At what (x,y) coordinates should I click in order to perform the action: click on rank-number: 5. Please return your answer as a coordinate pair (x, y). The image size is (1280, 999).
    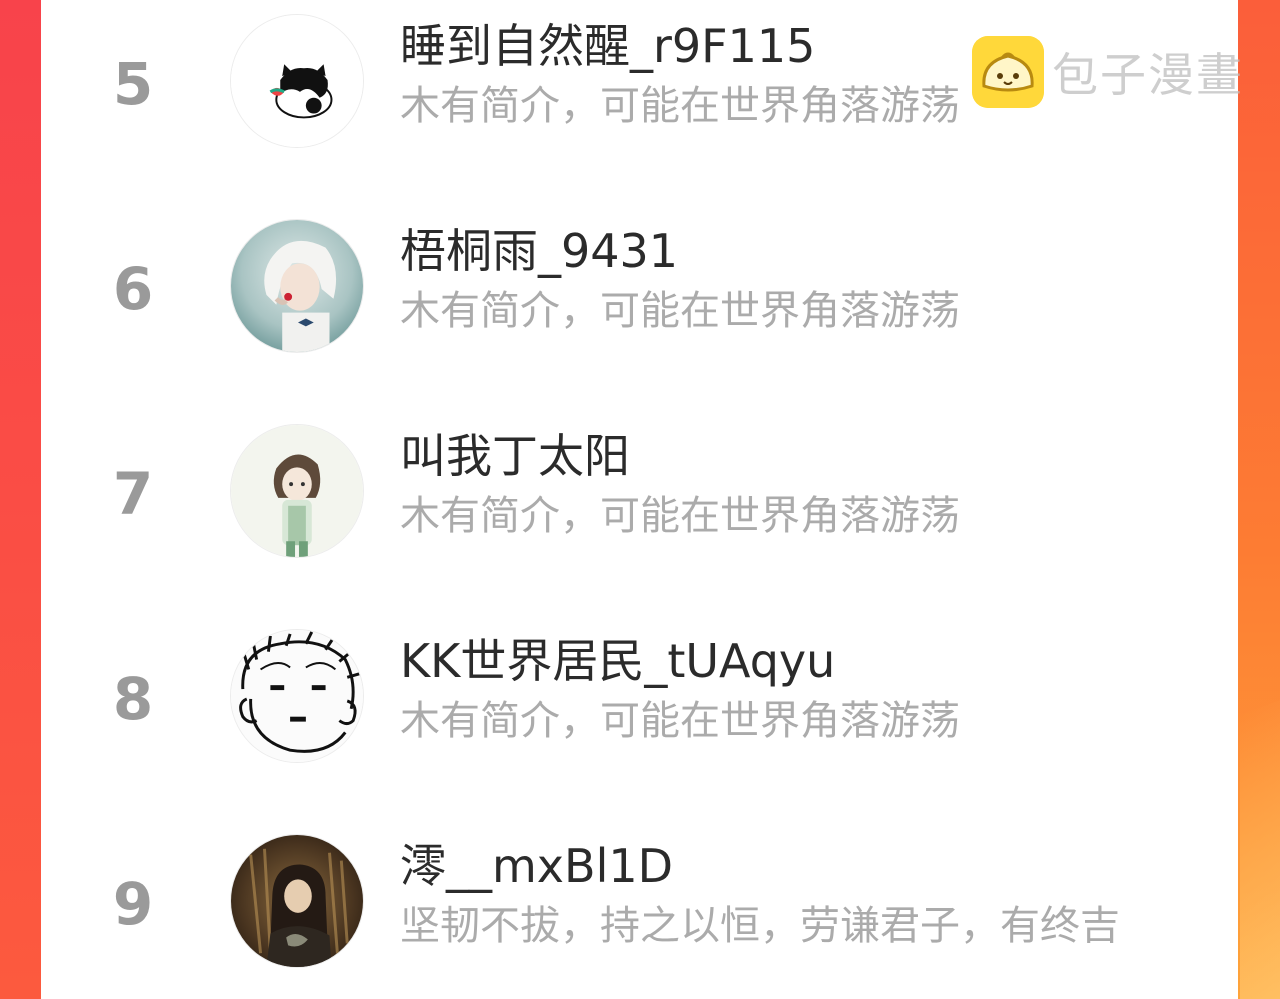
    Looking at the image, I should click on (133, 84).